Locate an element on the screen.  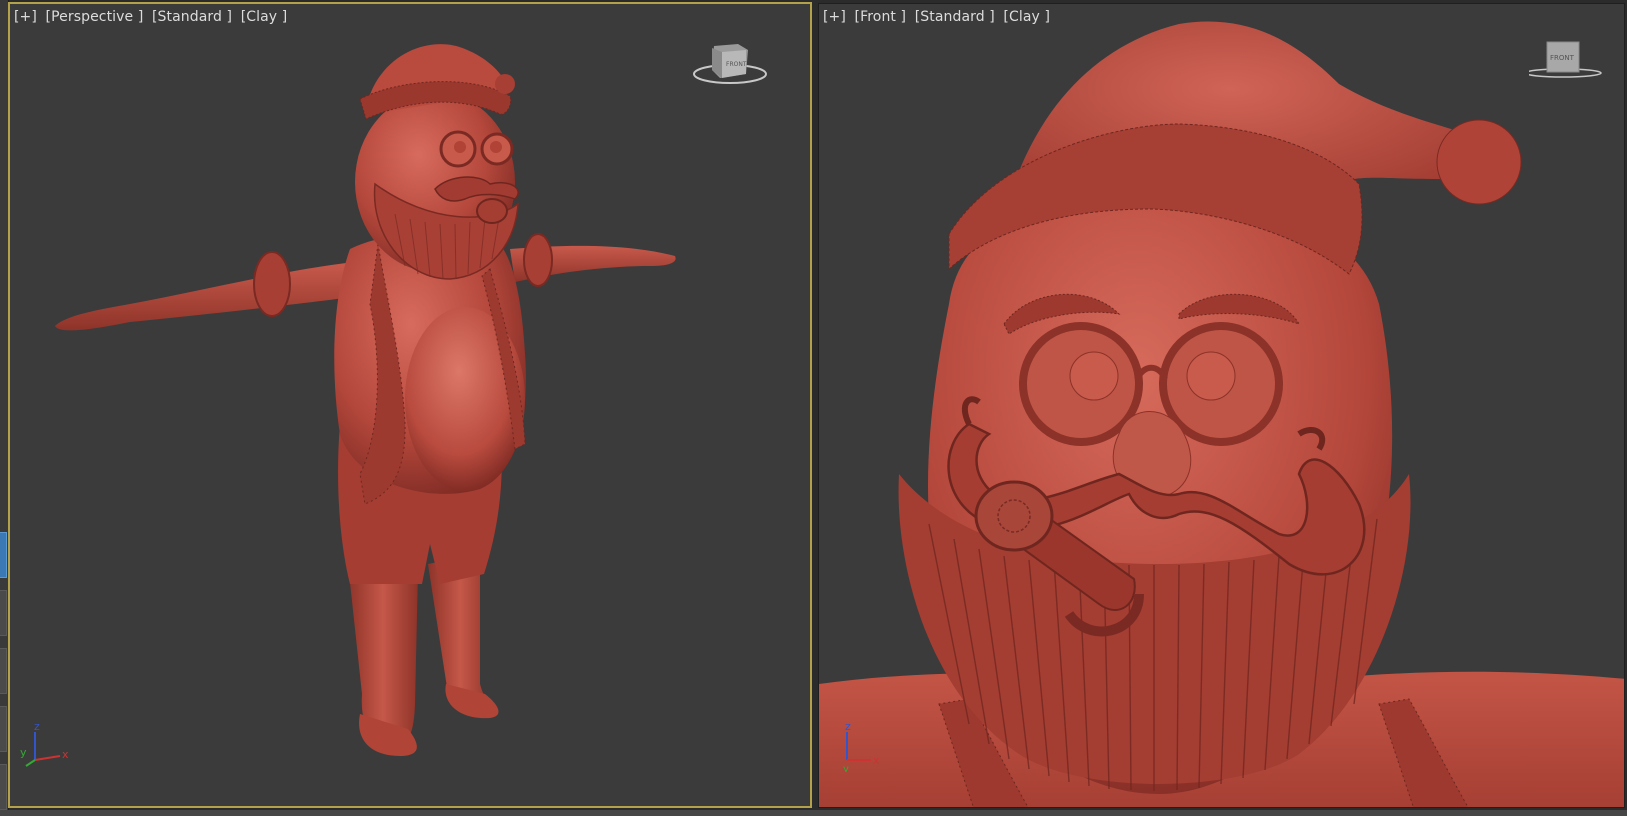
cigar is located at coordinates (492, 211).